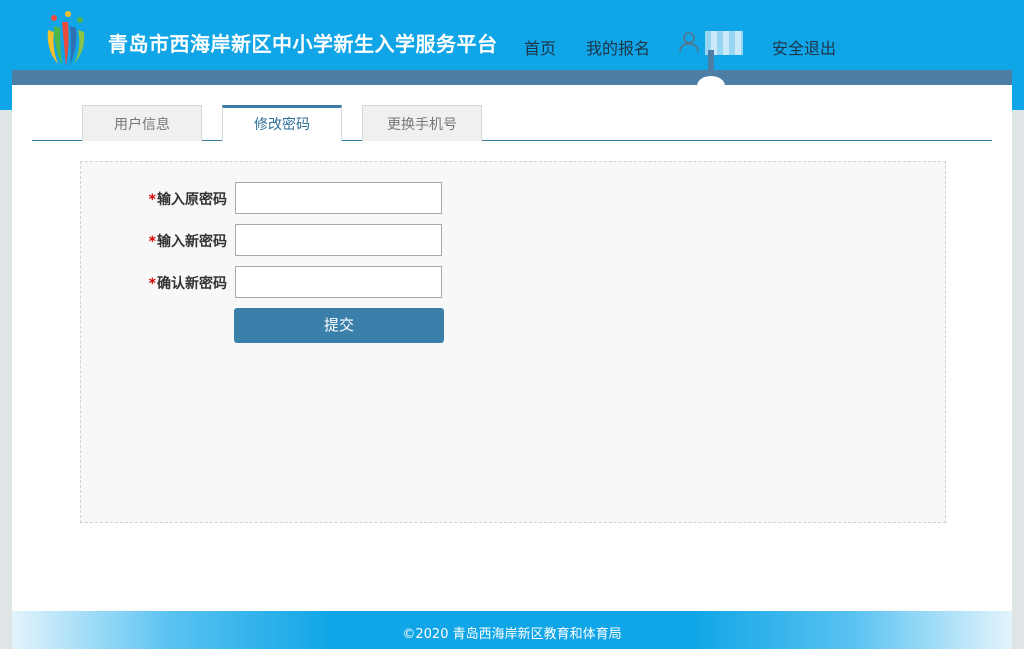  Describe the element at coordinates (338, 240) in the screenshot. I see `new-password-input` at that location.